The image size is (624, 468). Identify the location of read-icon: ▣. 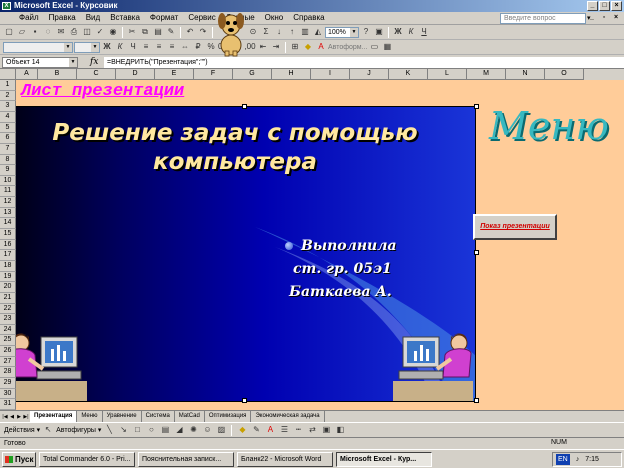
(379, 32).